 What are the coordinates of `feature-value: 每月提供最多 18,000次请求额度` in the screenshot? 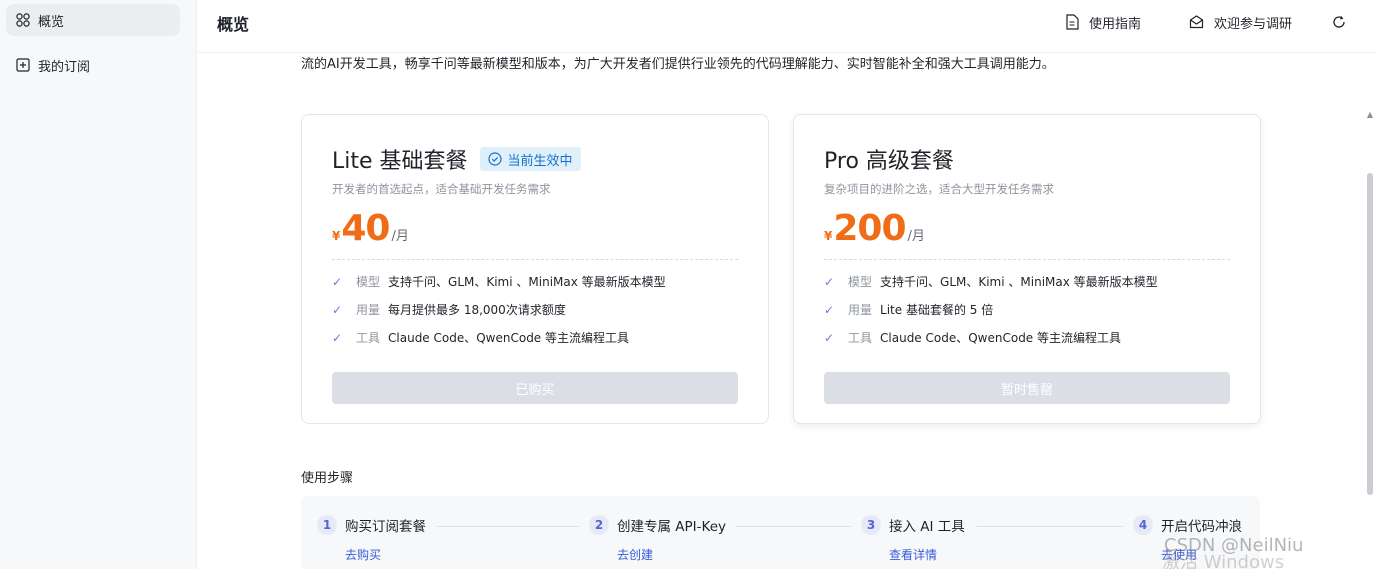 It's located at (477, 310).